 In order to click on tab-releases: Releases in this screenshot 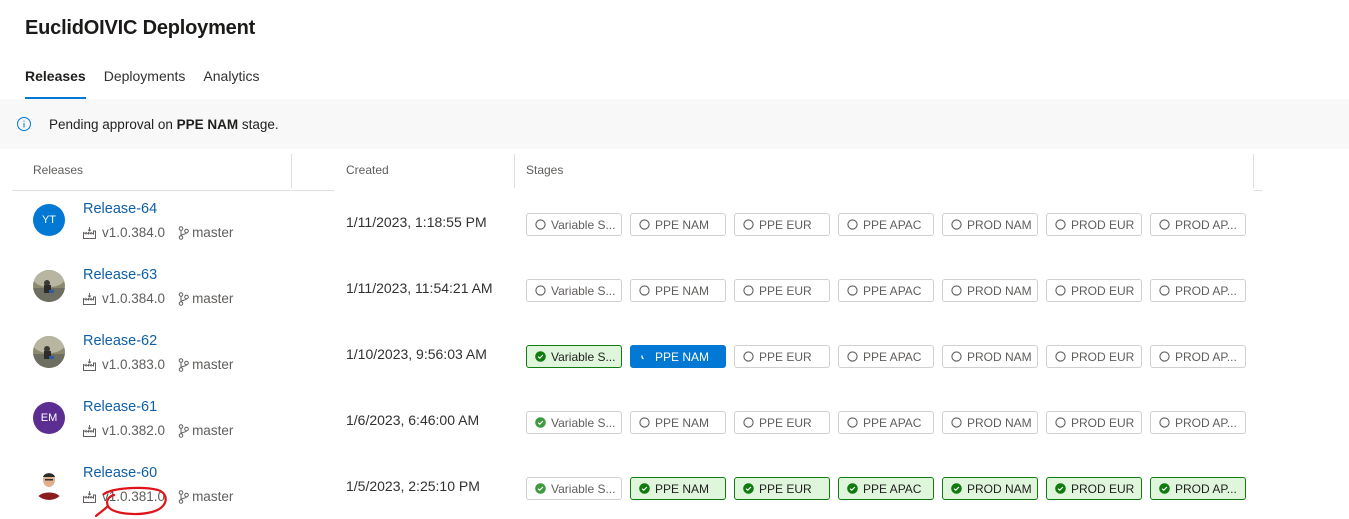, I will do `click(55, 83)`.